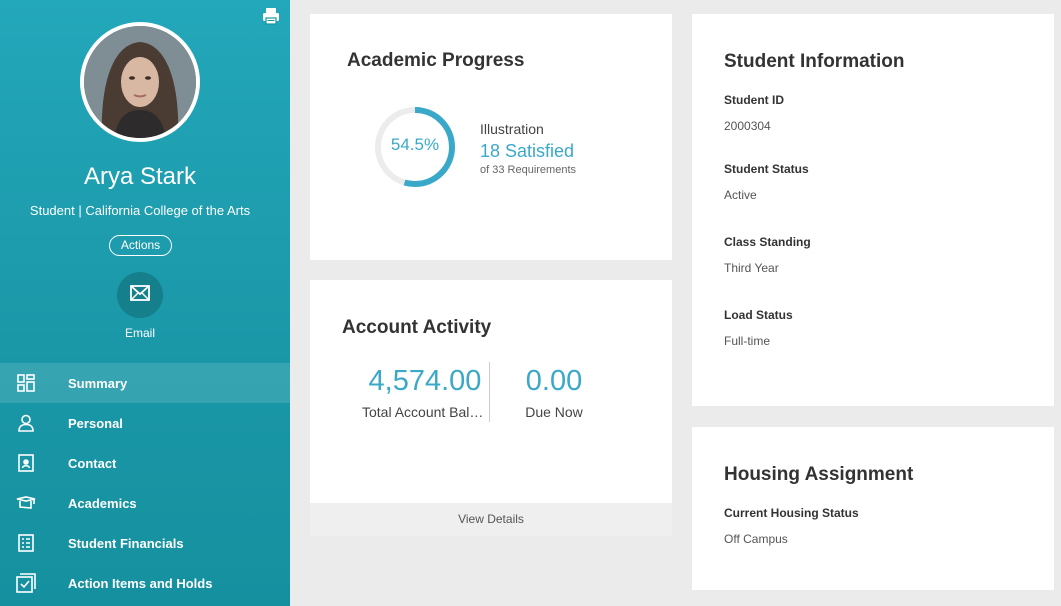 This screenshot has height=606, width=1061. What do you see at coordinates (26, 423) in the screenshot?
I see `person-icon` at bounding box center [26, 423].